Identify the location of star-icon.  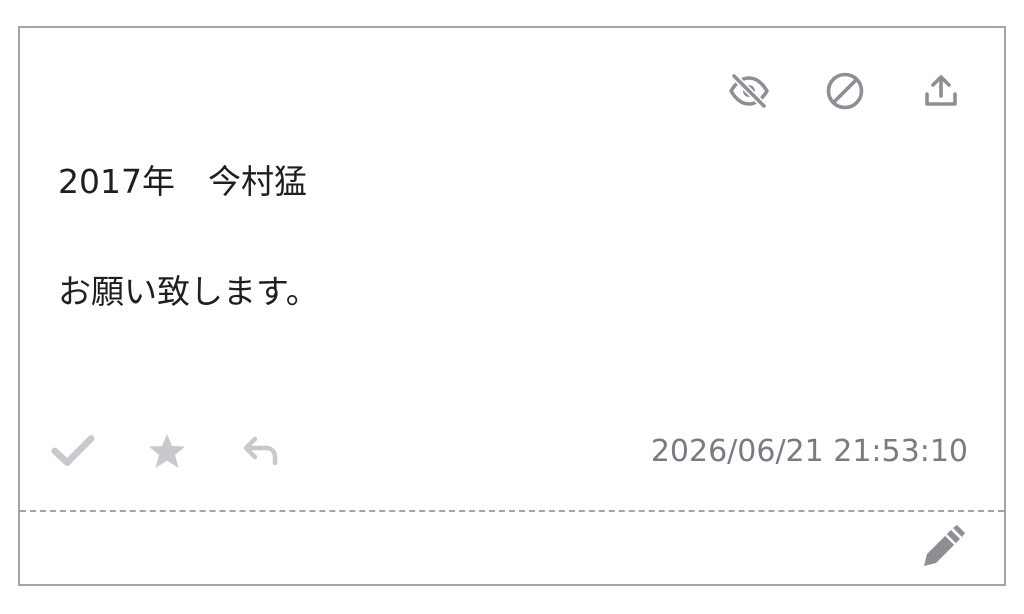
(167, 451).